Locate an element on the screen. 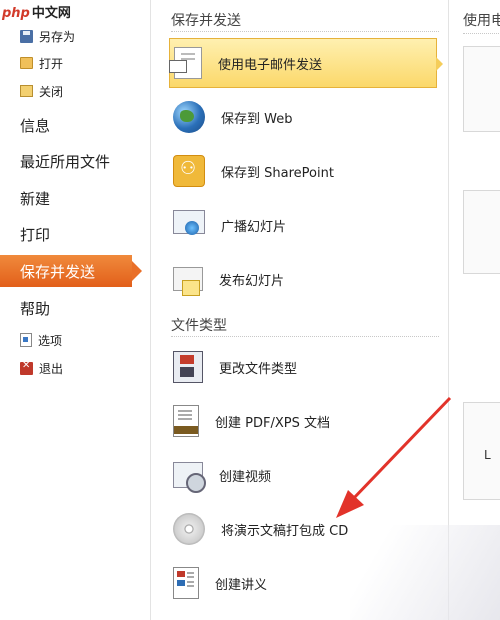 This screenshot has height=620, width=500. file-types-heading: 文件类型 is located at coordinates (199, 326).